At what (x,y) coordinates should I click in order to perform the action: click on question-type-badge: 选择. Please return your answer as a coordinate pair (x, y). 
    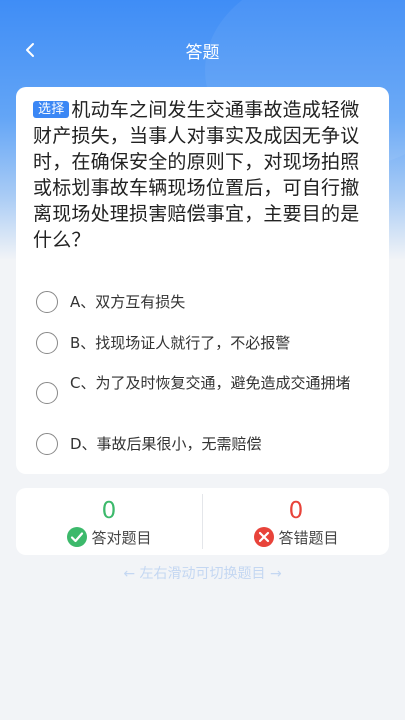
    Looking at the image, I should click on (51, 109).